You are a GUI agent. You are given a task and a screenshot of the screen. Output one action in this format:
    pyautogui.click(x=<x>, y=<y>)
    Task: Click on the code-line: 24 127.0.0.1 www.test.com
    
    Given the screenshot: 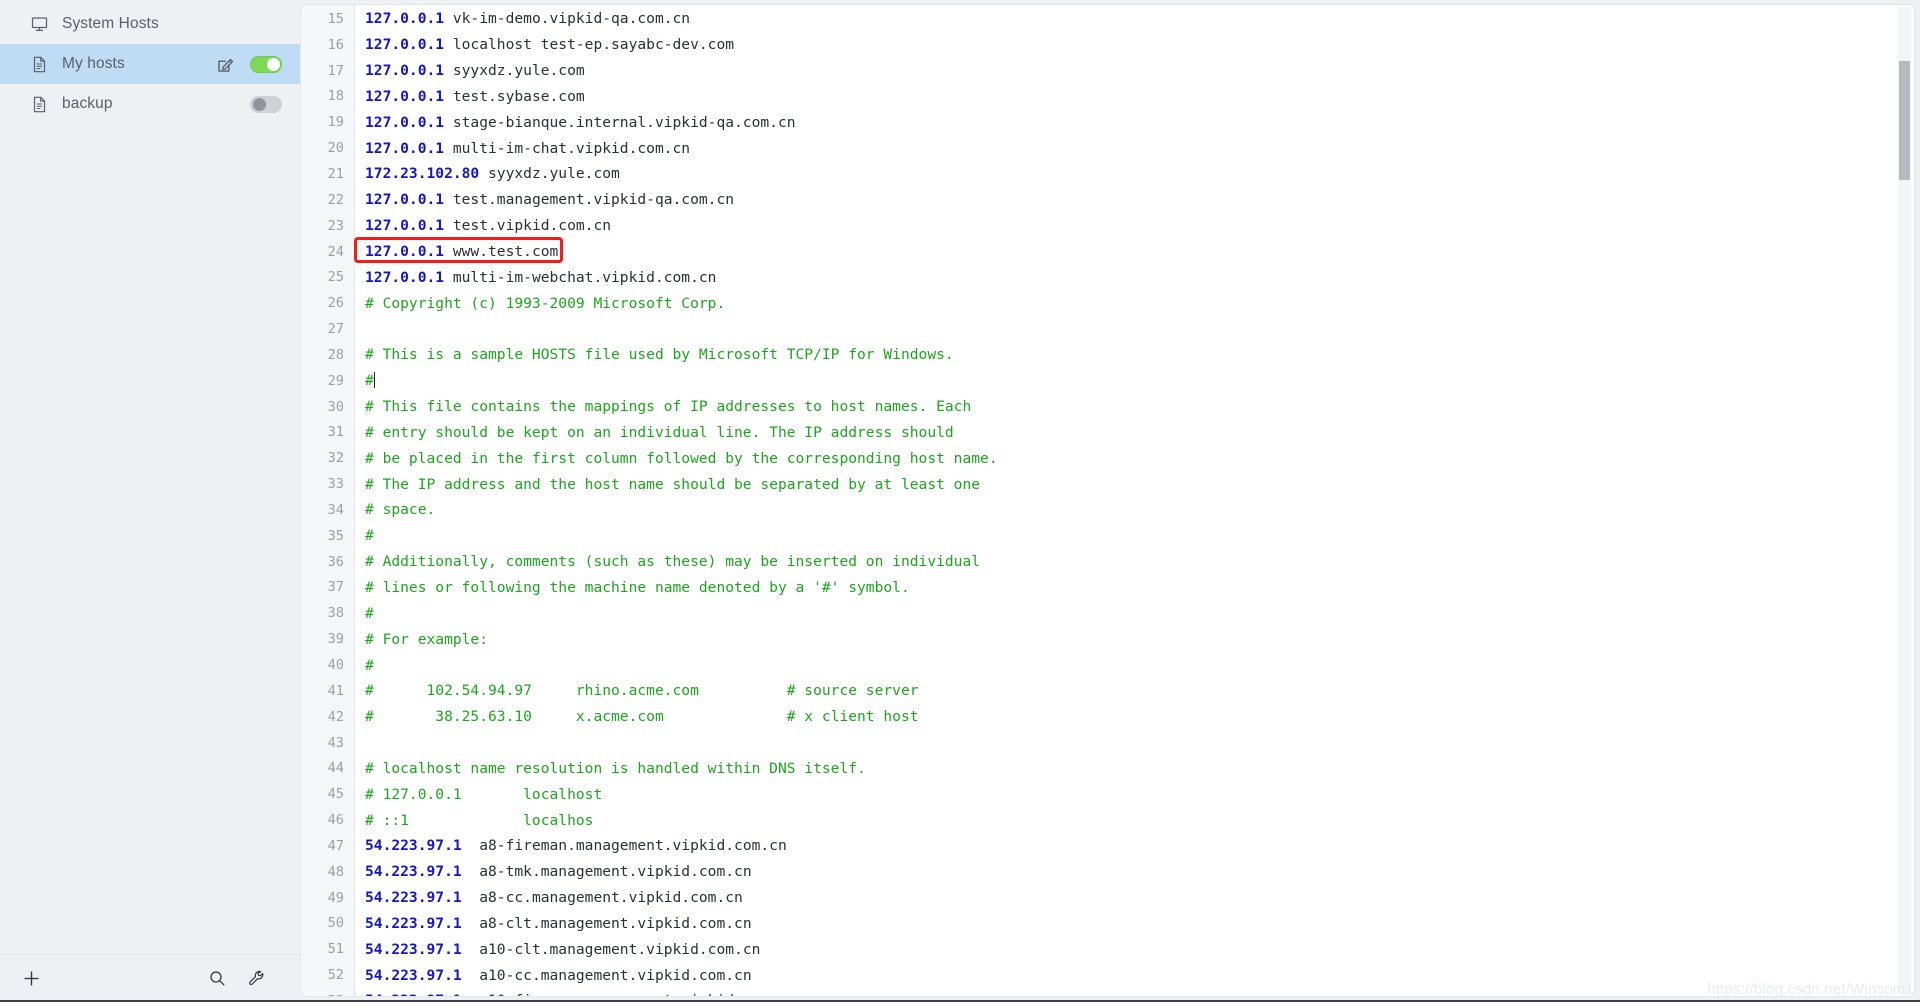 What is the action you would take?
    pyautogui.click(x=1107, y=252)
    